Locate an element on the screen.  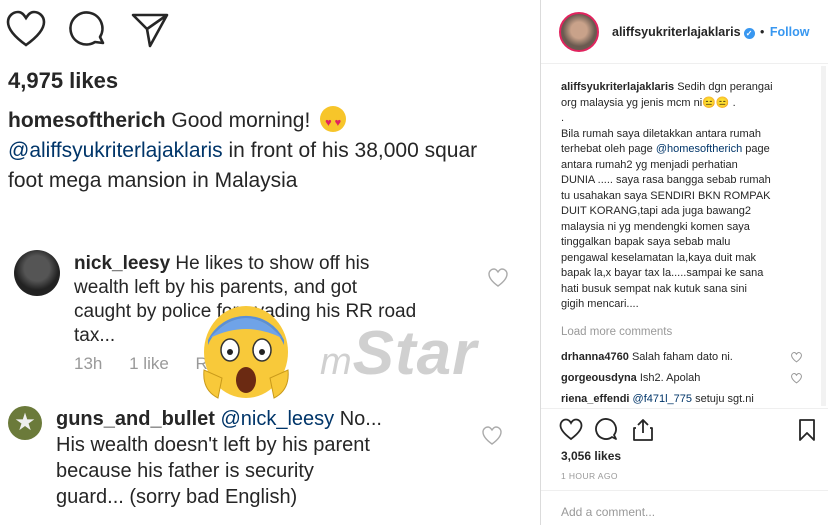
comment-text: wealth left by his parents, and got is located at coordinates (216, 287).